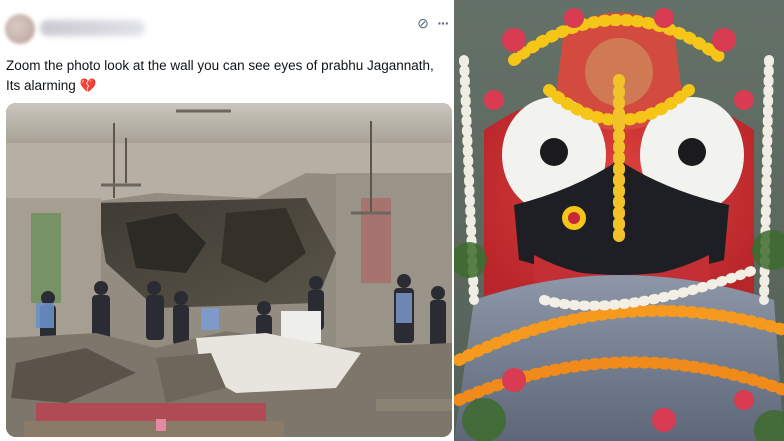 The height and width of the screenshot is (441, 784). What do you see at coordinates (20, 29) in the screenshot?
I see `avatar` at bounding box center [20, 29].